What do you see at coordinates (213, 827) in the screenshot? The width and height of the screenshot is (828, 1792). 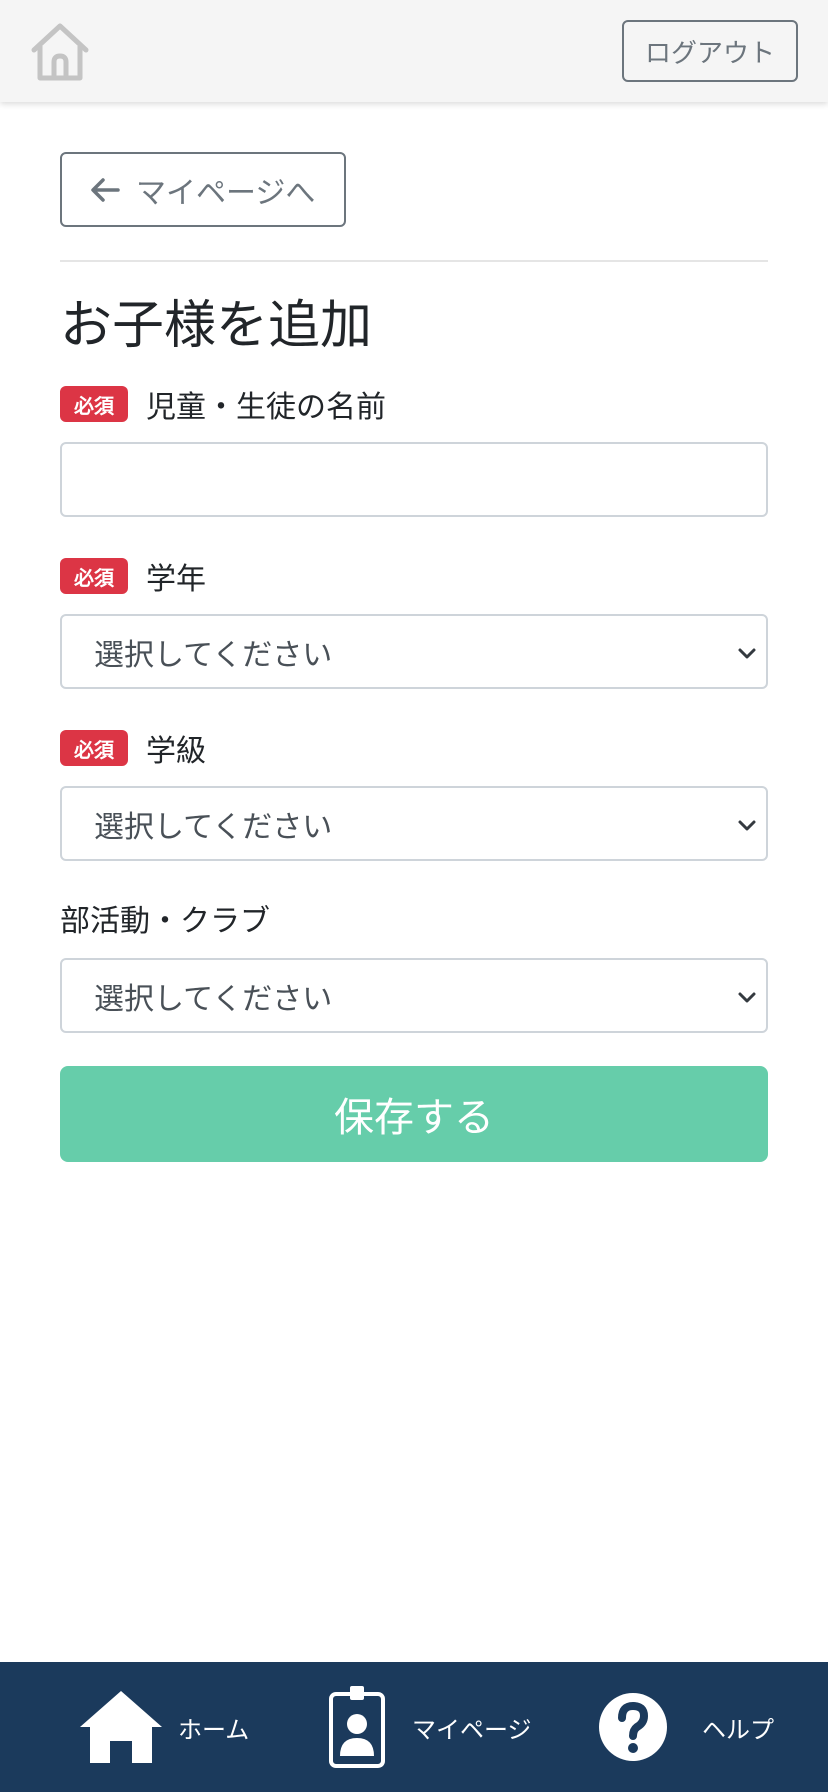 I see `class-select-value: 選択してください` at bounding box center [213, 827].